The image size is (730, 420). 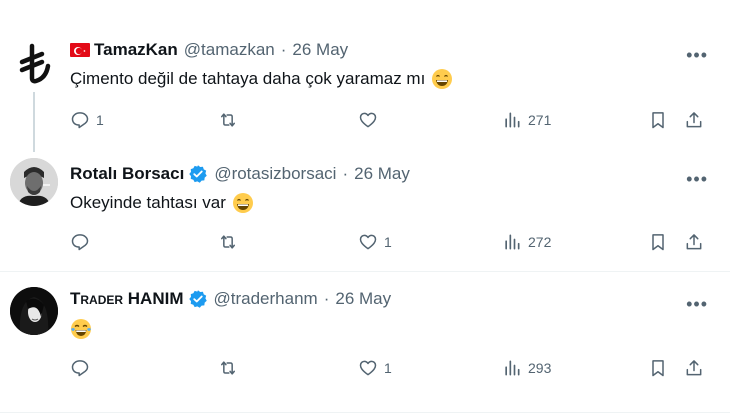 What do you see at coordinates (266, 299) in the screenshot?
I see `user-handle: @traderhanm` at bounding box center [266, 299].